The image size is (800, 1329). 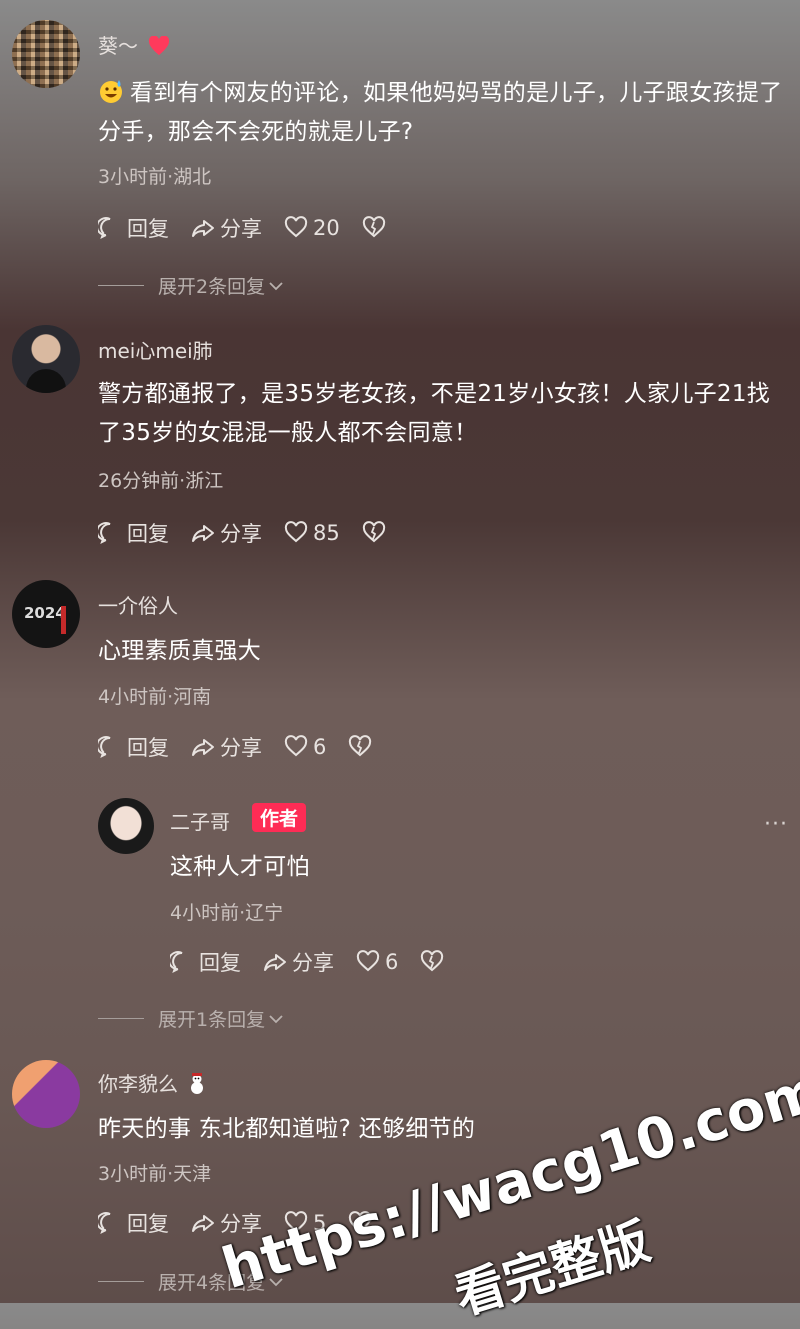 What do you see at coordinates (279, 817) in the screenshot?
I see `author-badge: 作者` at bounding box center [279, 817].